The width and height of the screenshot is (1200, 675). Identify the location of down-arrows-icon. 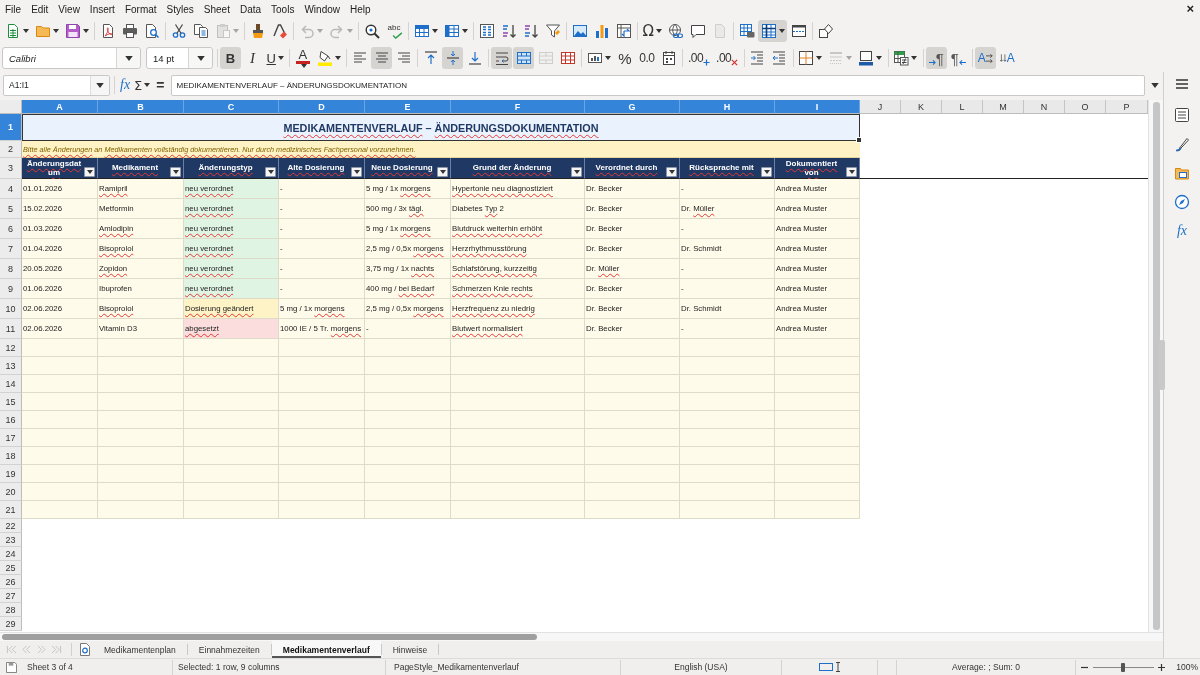
(1003, 58).